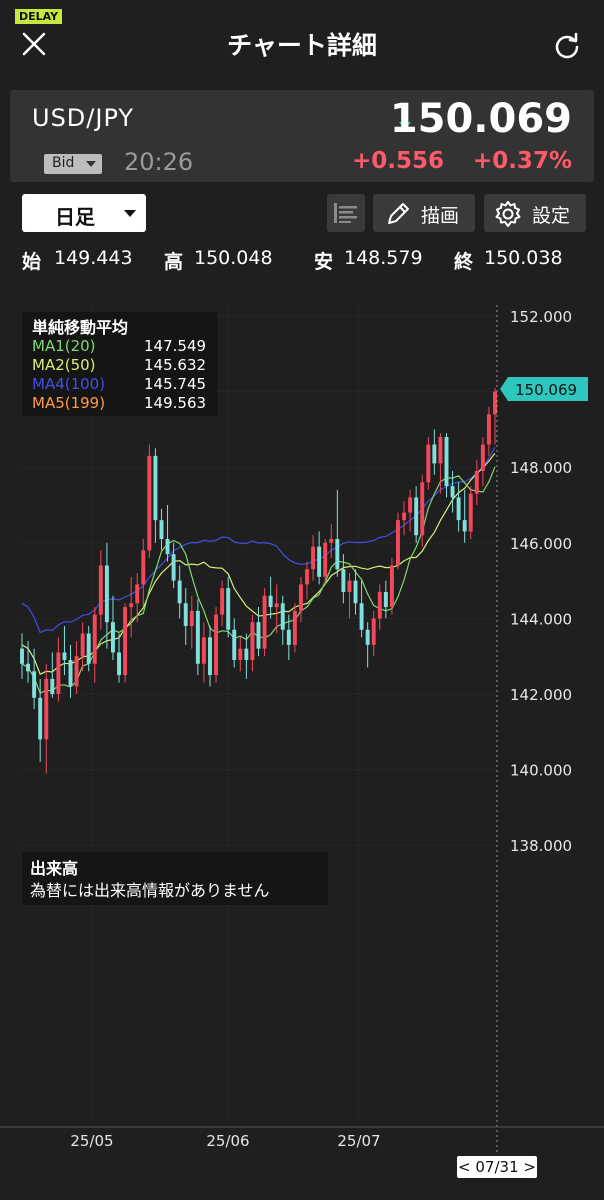 The width and height of the screenshot is (604, 1200). What do you see at coordinates (159, 162) in the screenshot?
I see `quote-time: 20:26` at bounding box center [159, 162].